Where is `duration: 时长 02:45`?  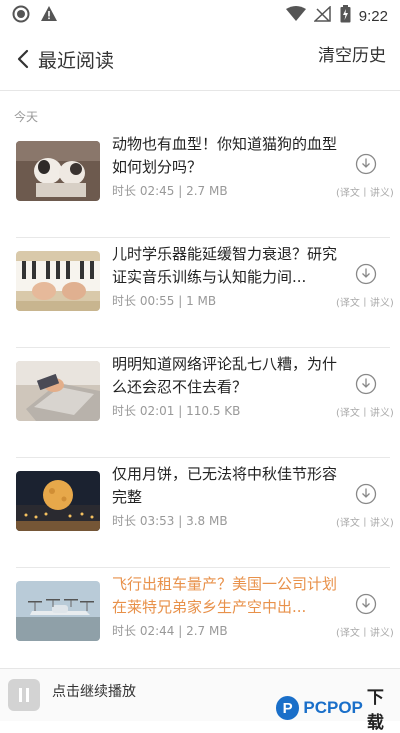 duration: 时长 02:45 is located at coordinates (143, 191).